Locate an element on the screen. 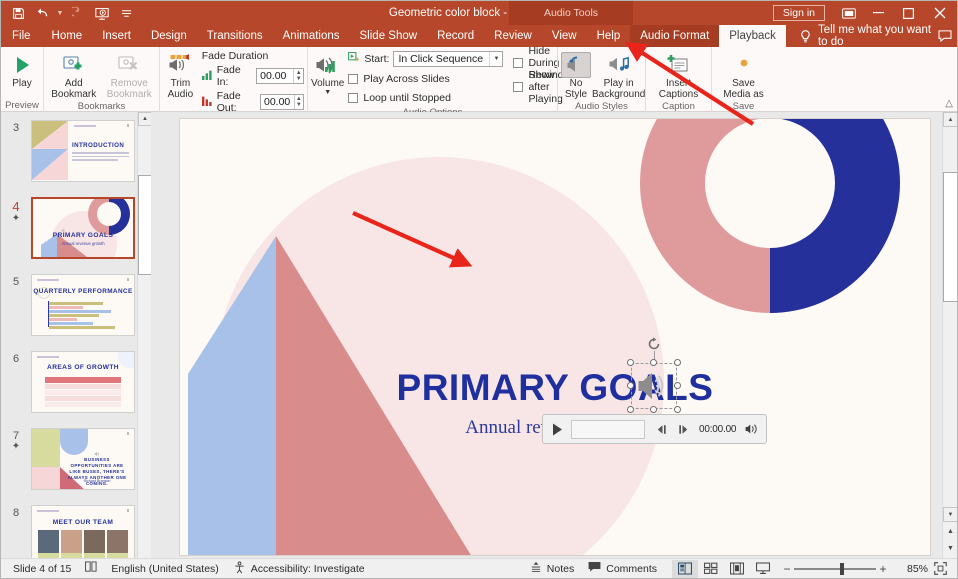 The height and width of the screenshot is (579, 958). play-in-background-button: Play in Background is located at coordinates (618, 74).